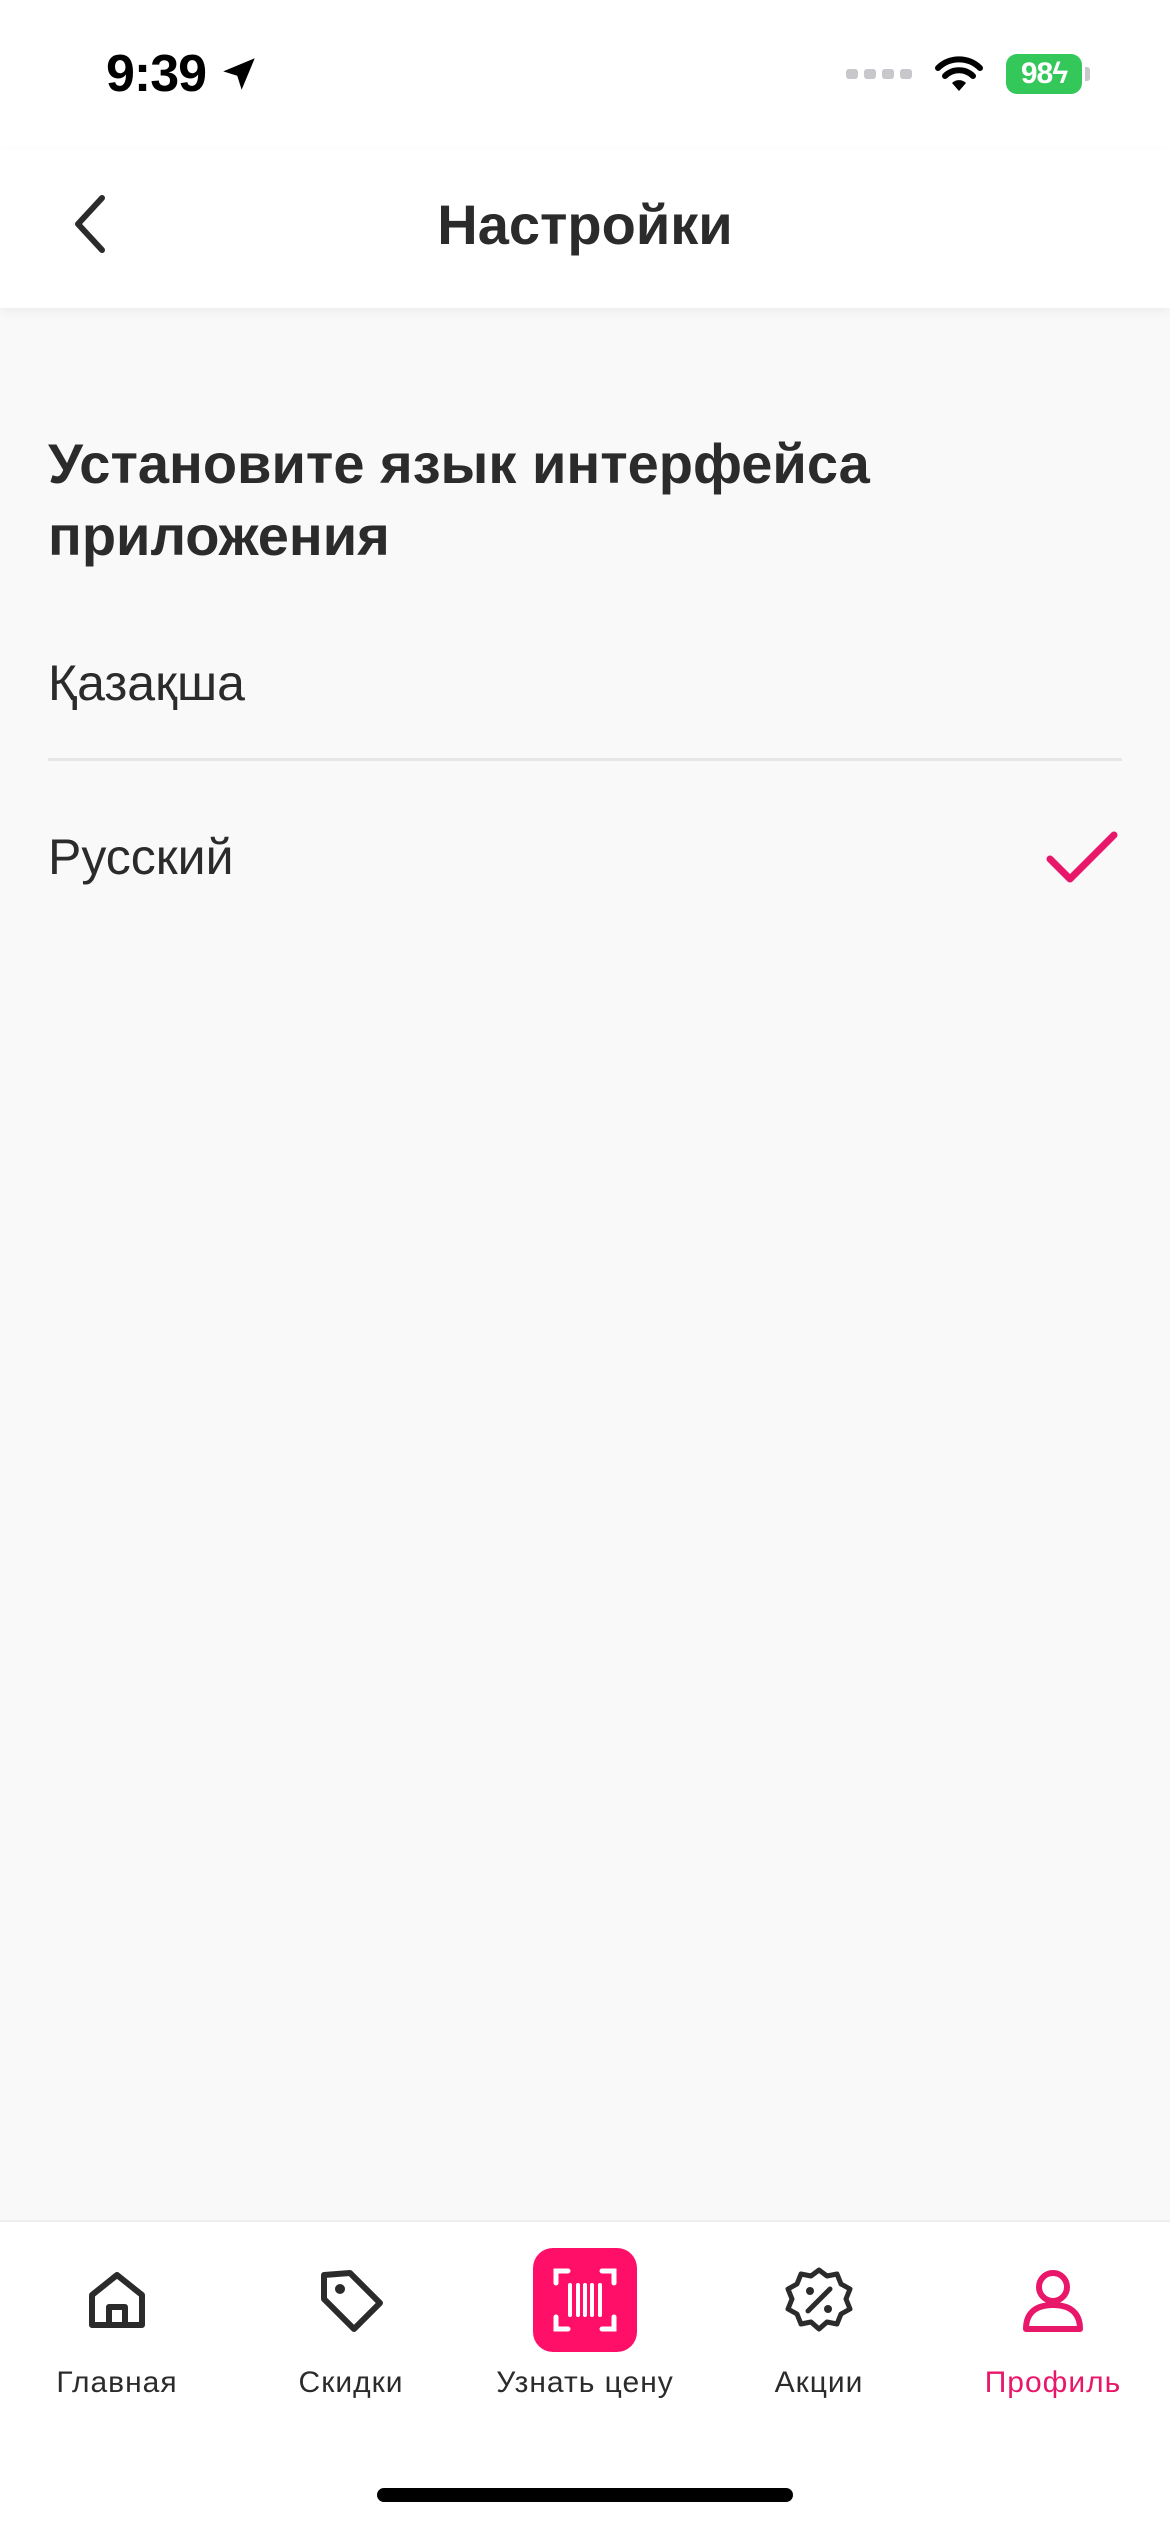  Describe the element at coordinates (959, 73) in the screenshot. I see `wifi-icon` at that location.